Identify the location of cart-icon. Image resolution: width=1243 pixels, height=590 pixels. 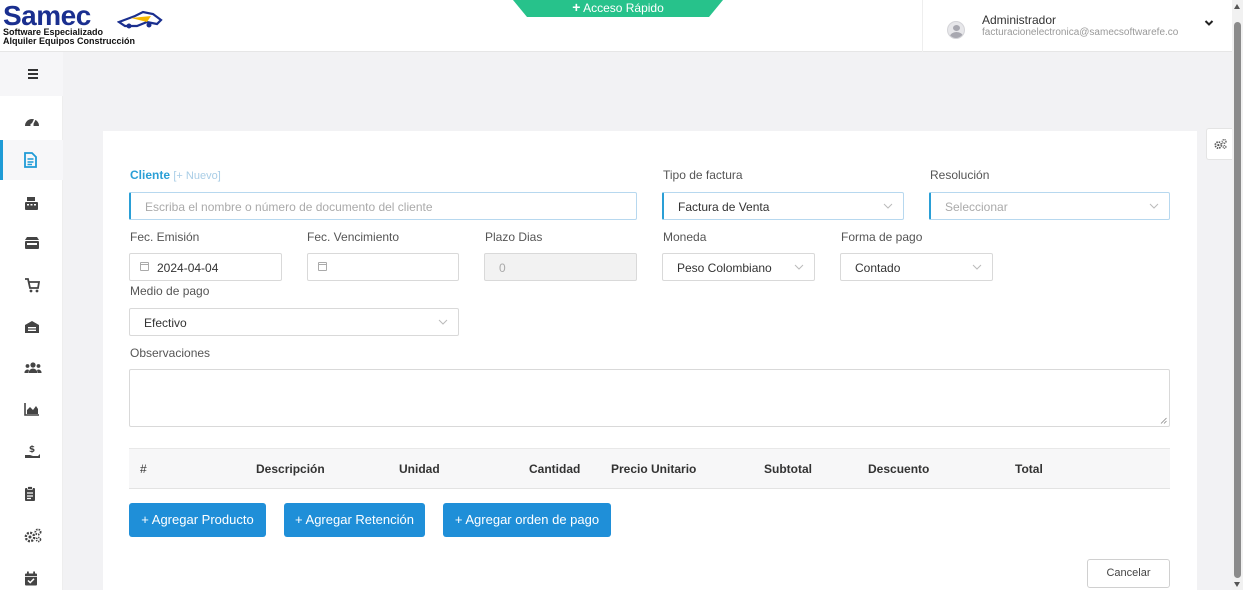
(32, 285).